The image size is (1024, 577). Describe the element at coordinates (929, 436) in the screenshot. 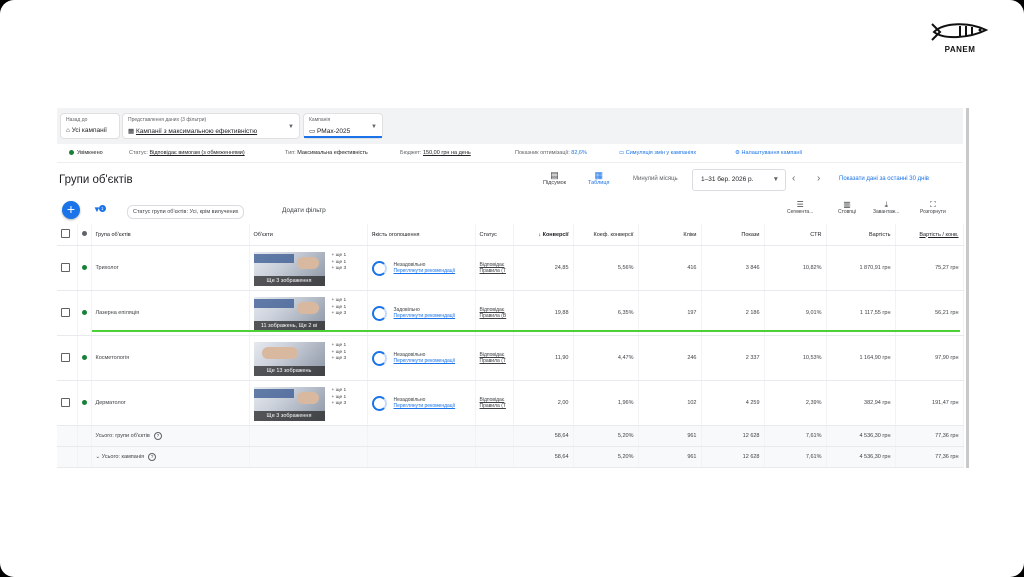

I see `total-cost-per-conversion: 77,36 грн` at that location.